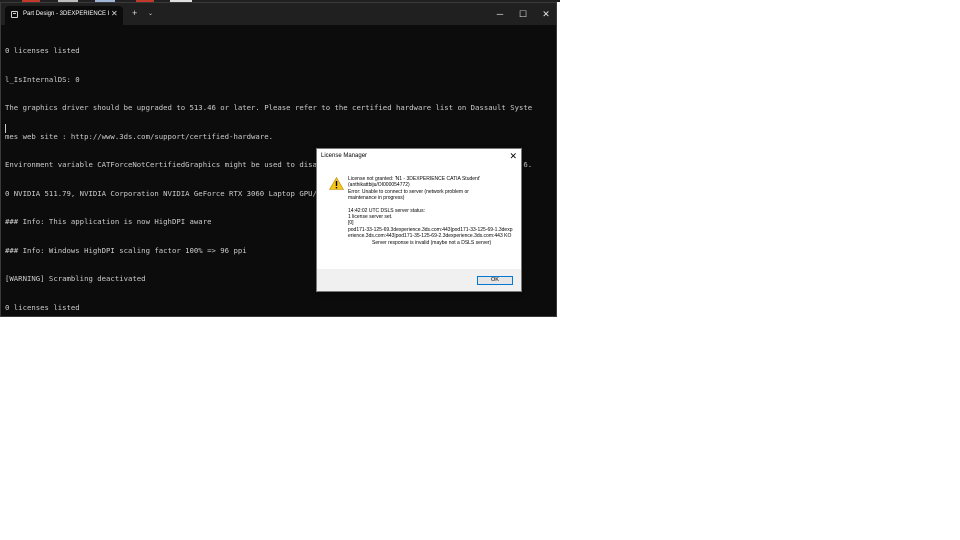 Image resolution: width=960 pixels, height=540 pixels. Describe the element at coordinates (114, 13) in the screenshot. I see `tab-close-button: ✕` at that location.